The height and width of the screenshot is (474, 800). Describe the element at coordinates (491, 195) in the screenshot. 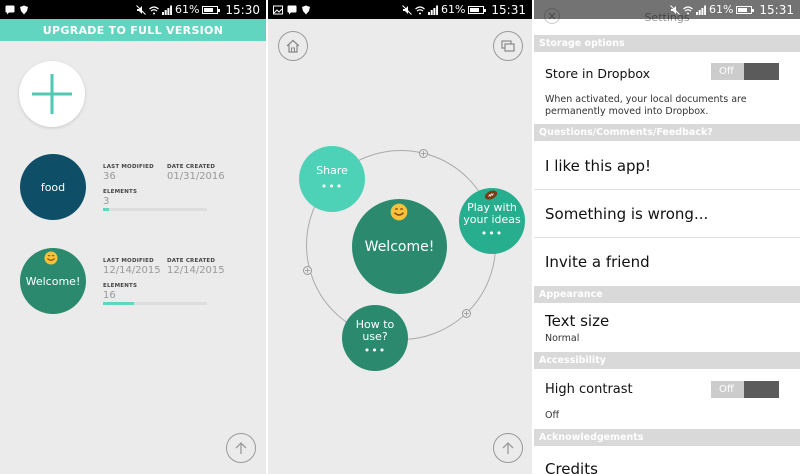

I see `football-emoji-icon` at that location.